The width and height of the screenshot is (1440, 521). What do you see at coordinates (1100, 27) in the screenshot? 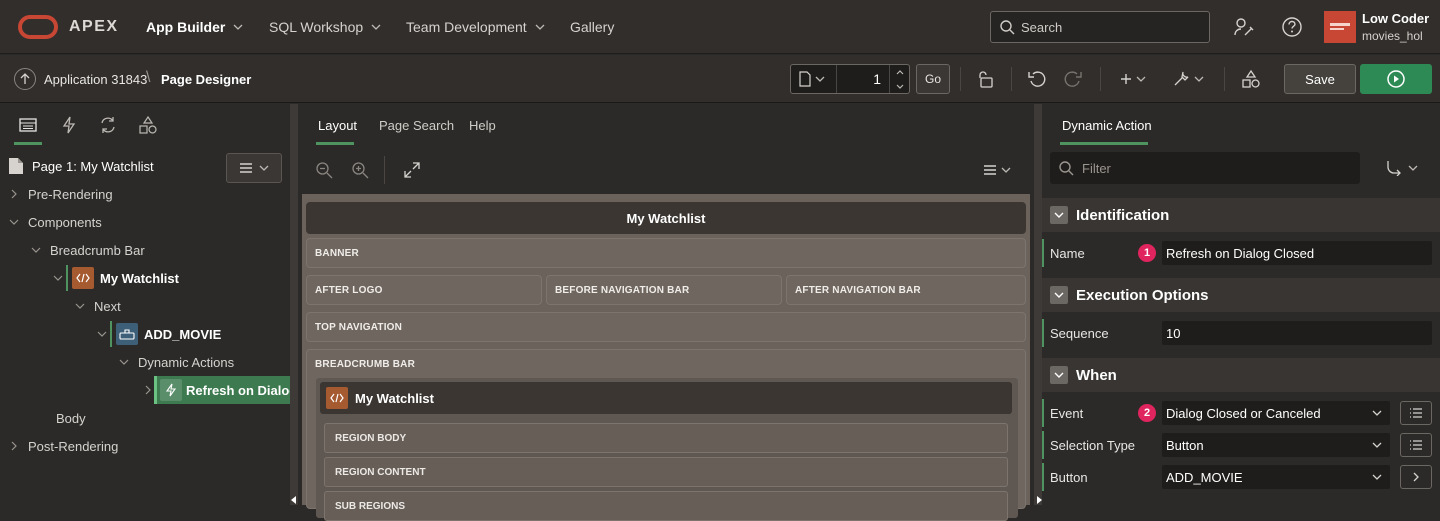
I see `global-search-input: Search` at bounding box center [1100, 27].